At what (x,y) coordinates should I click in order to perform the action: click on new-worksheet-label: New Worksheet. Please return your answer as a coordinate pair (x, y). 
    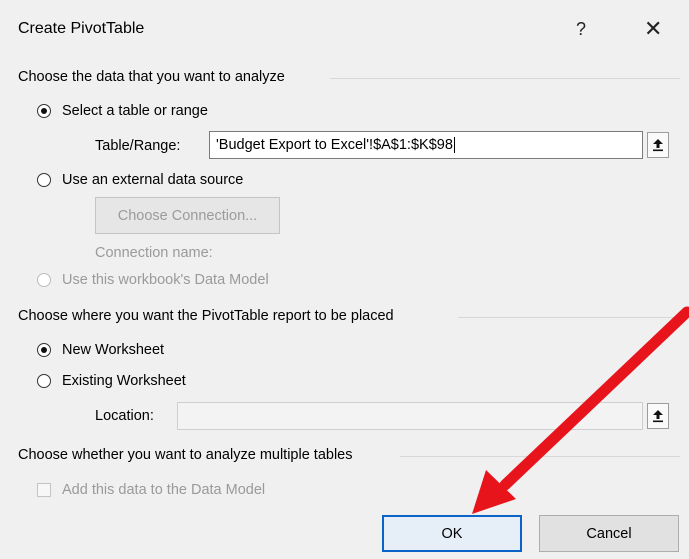
    Looking at the image, I should click on (113, 350).